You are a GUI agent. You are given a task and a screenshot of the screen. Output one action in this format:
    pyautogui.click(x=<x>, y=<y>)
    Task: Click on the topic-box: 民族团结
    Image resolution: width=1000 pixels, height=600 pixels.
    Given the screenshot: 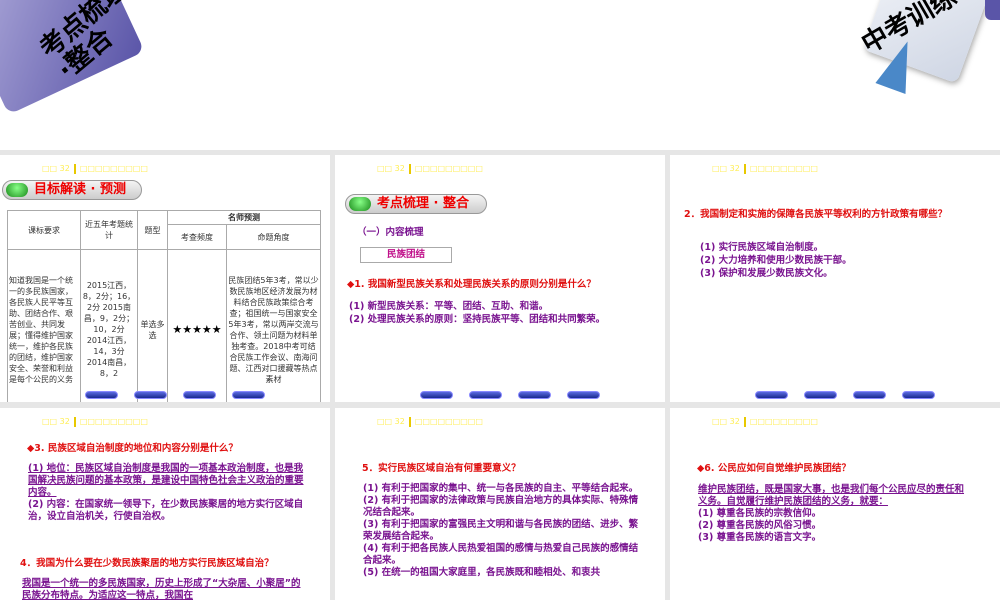 What is the action you would take?
    pyautogui.click(x=406, y=255)
    